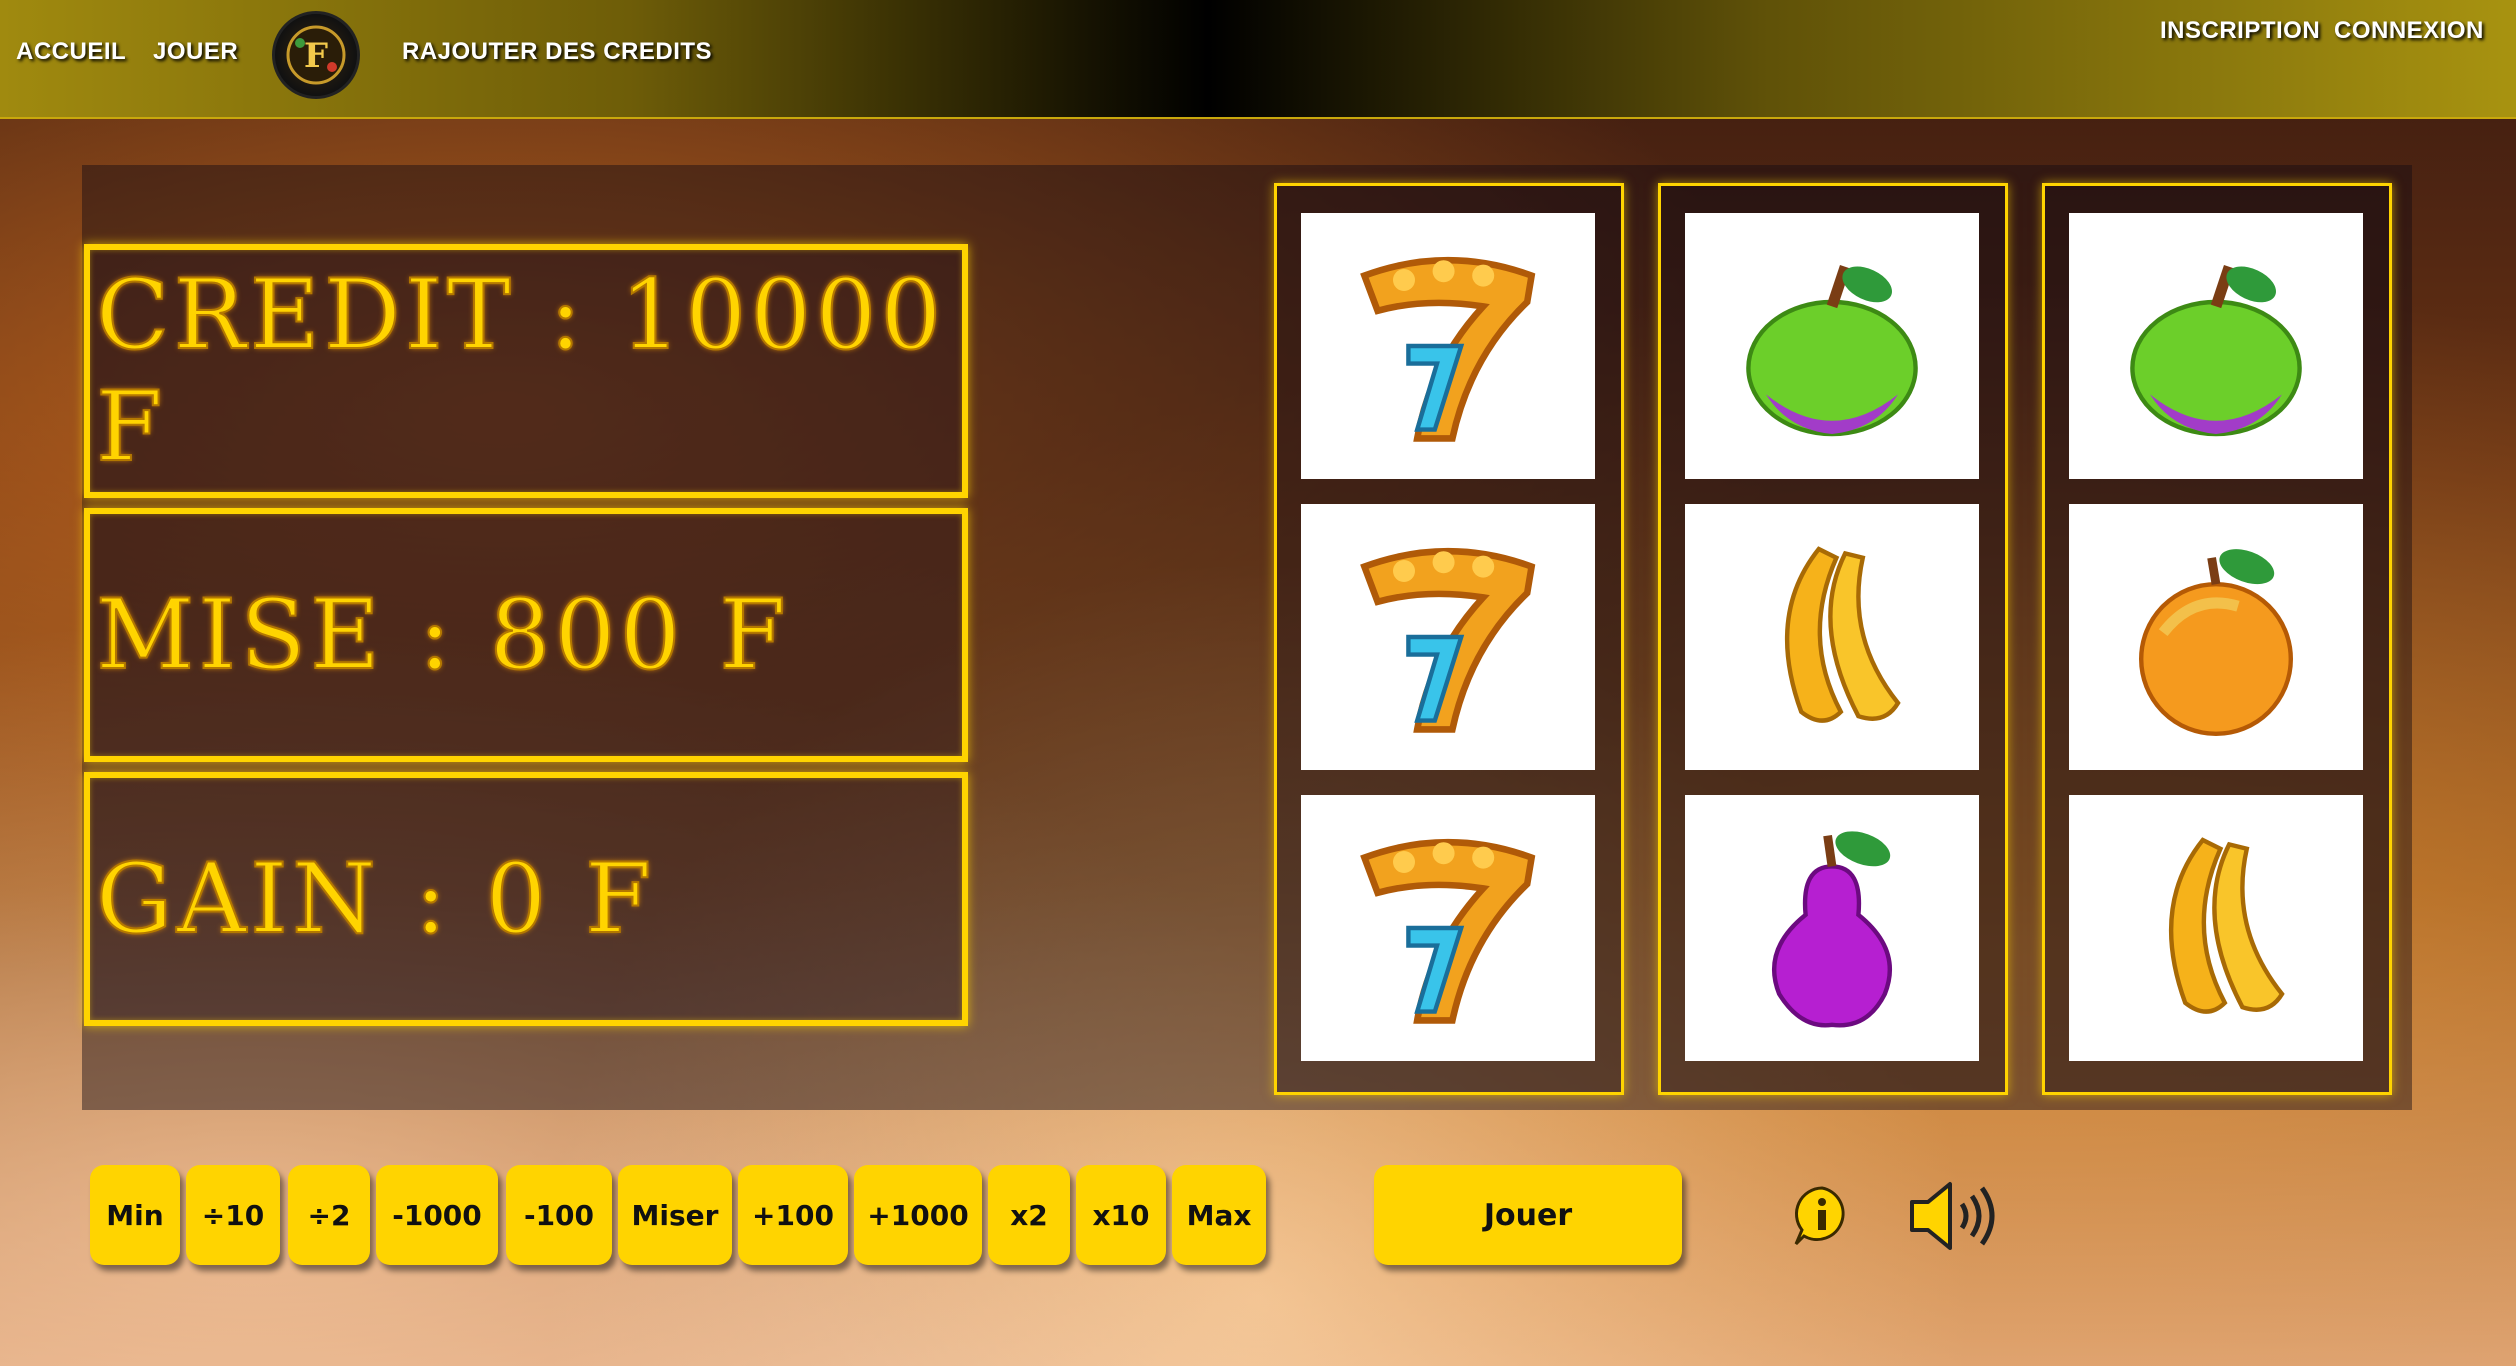 The height and width of the screenshot is (1366, 2516). What do you see at coordinates (918, 1215) in the screenshot?
I see `plus-1000-button: +1000` at bounding box center [918, 1215].